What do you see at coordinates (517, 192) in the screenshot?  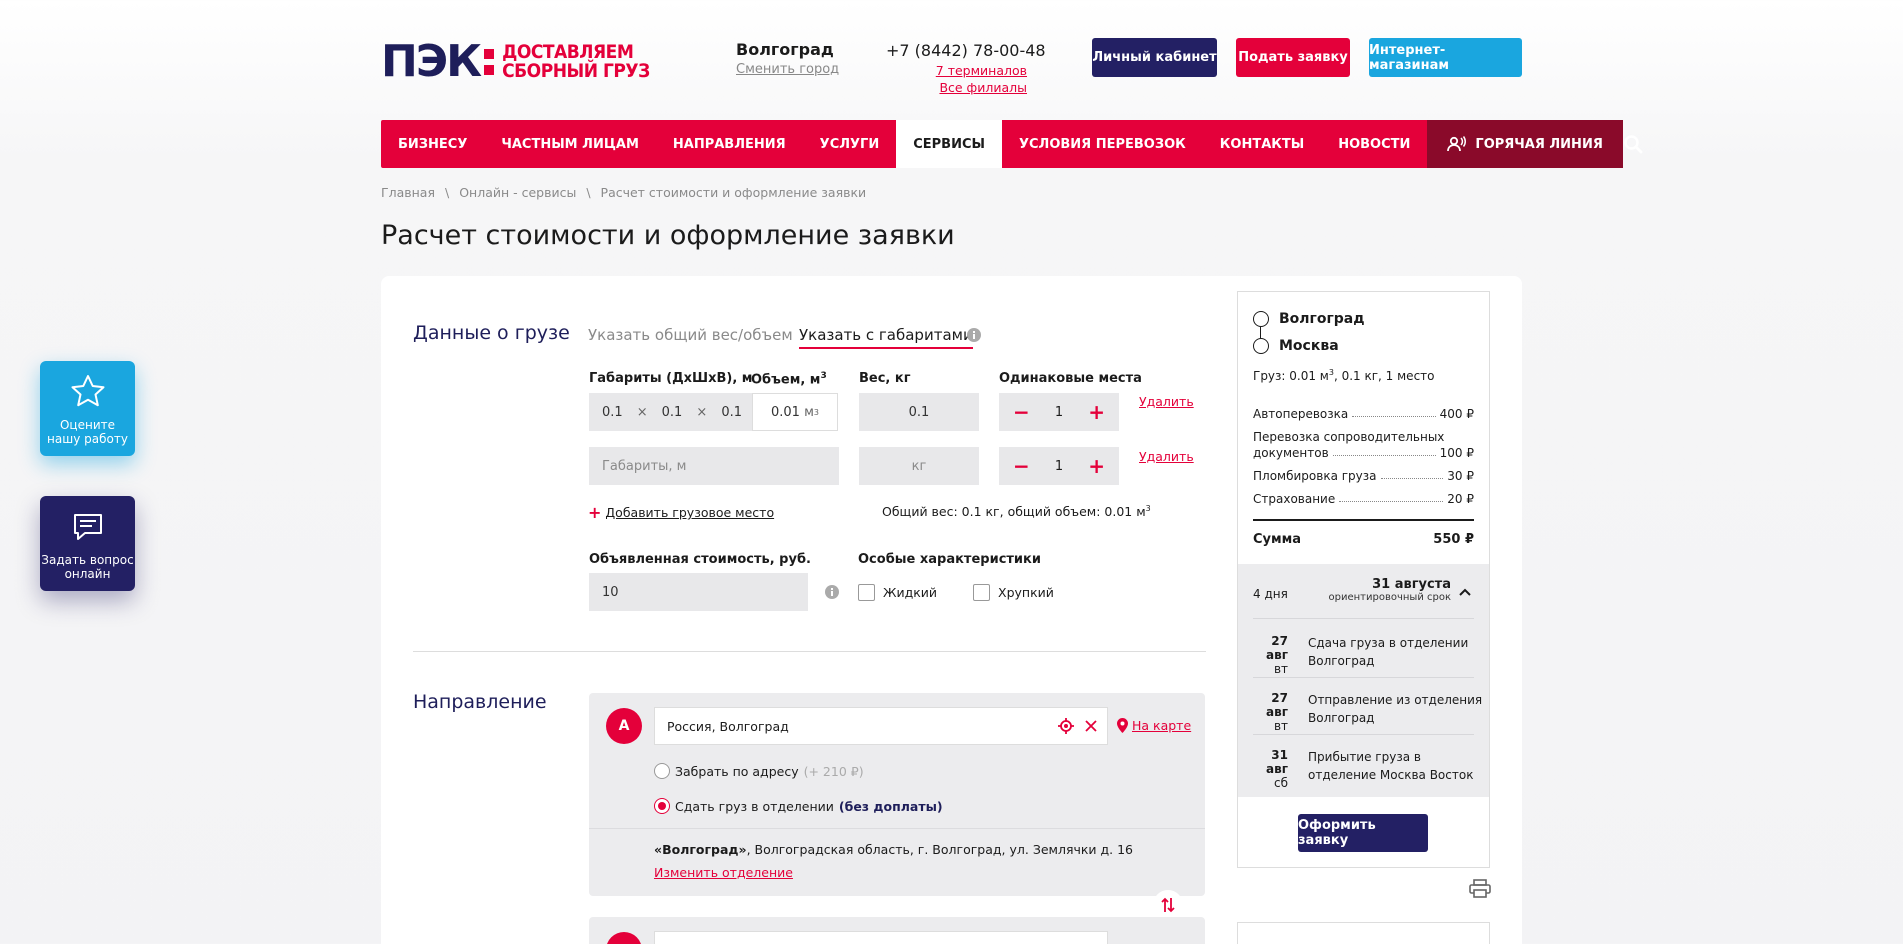 I see `breadcrumb-online-services: Онлайн - сервисы` at bounding box center [517, 192].